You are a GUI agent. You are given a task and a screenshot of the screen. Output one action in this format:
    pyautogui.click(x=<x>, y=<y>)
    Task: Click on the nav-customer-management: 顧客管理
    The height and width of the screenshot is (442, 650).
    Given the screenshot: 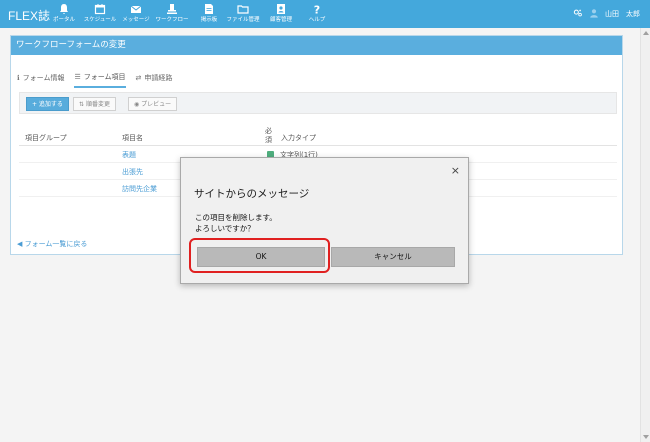 What is the action you would take?
    pyautogui.click(x=281, y=13)
    